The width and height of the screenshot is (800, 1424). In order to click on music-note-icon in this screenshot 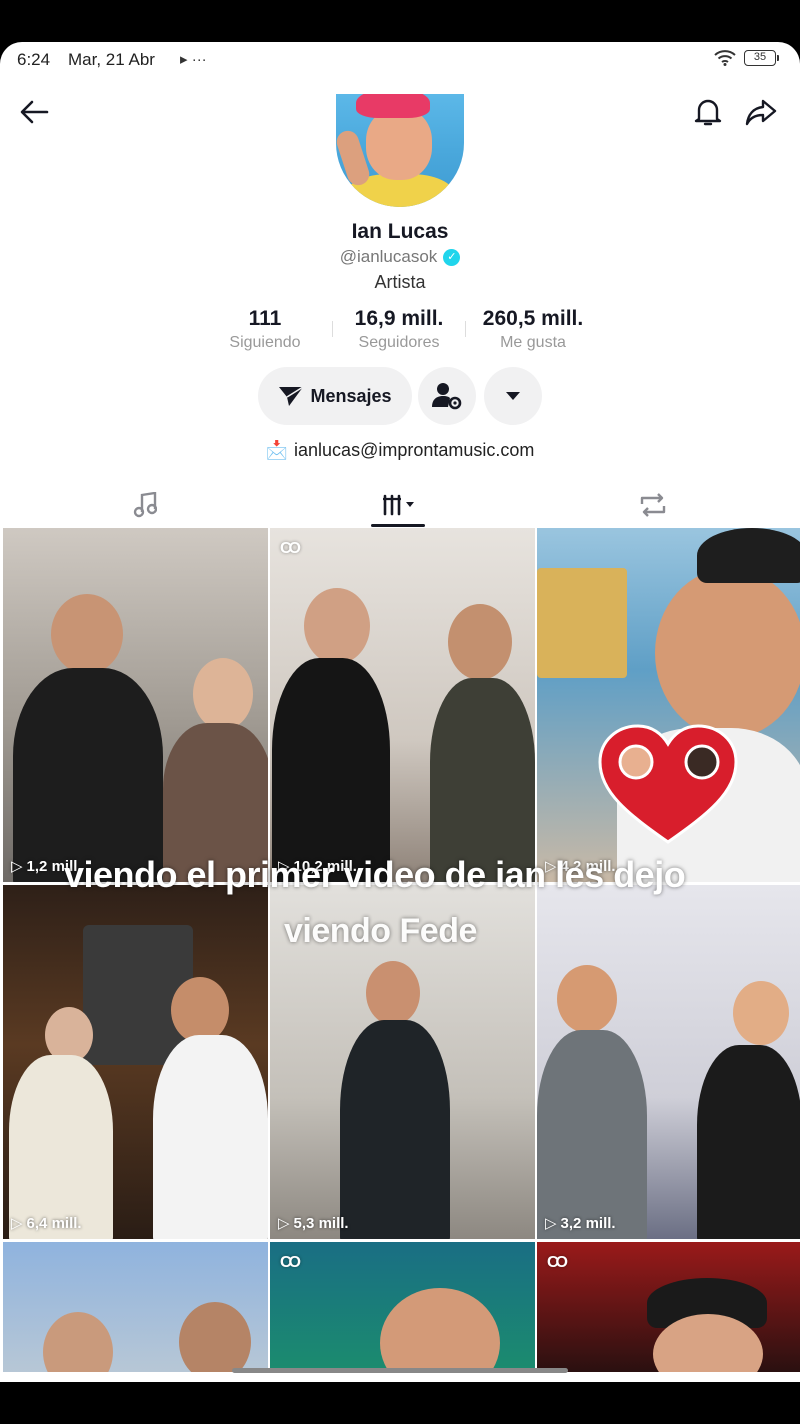, I will do `click(145, 505)`.